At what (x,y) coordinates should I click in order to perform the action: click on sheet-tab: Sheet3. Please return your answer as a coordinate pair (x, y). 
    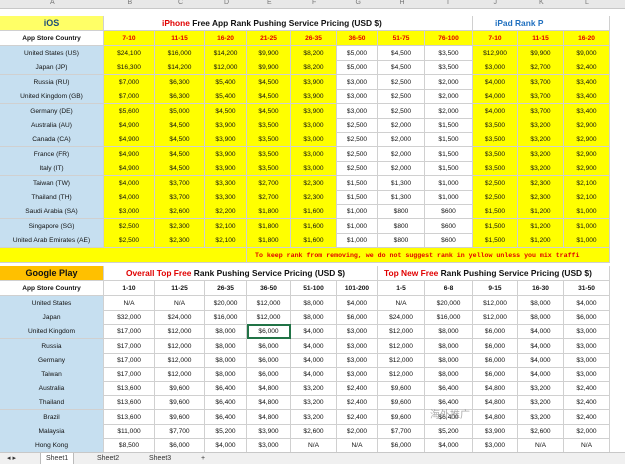
    Looking at the image, I should click on (160, 458).